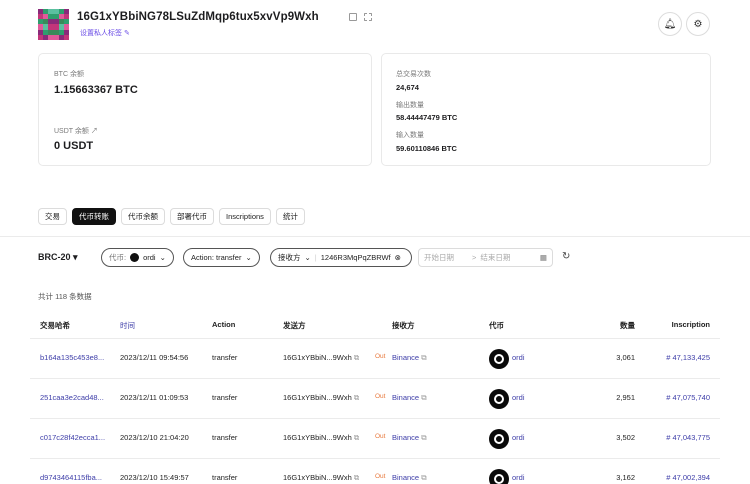  I want to click on inscription-link: # 47,075,740, so click(688, 397).